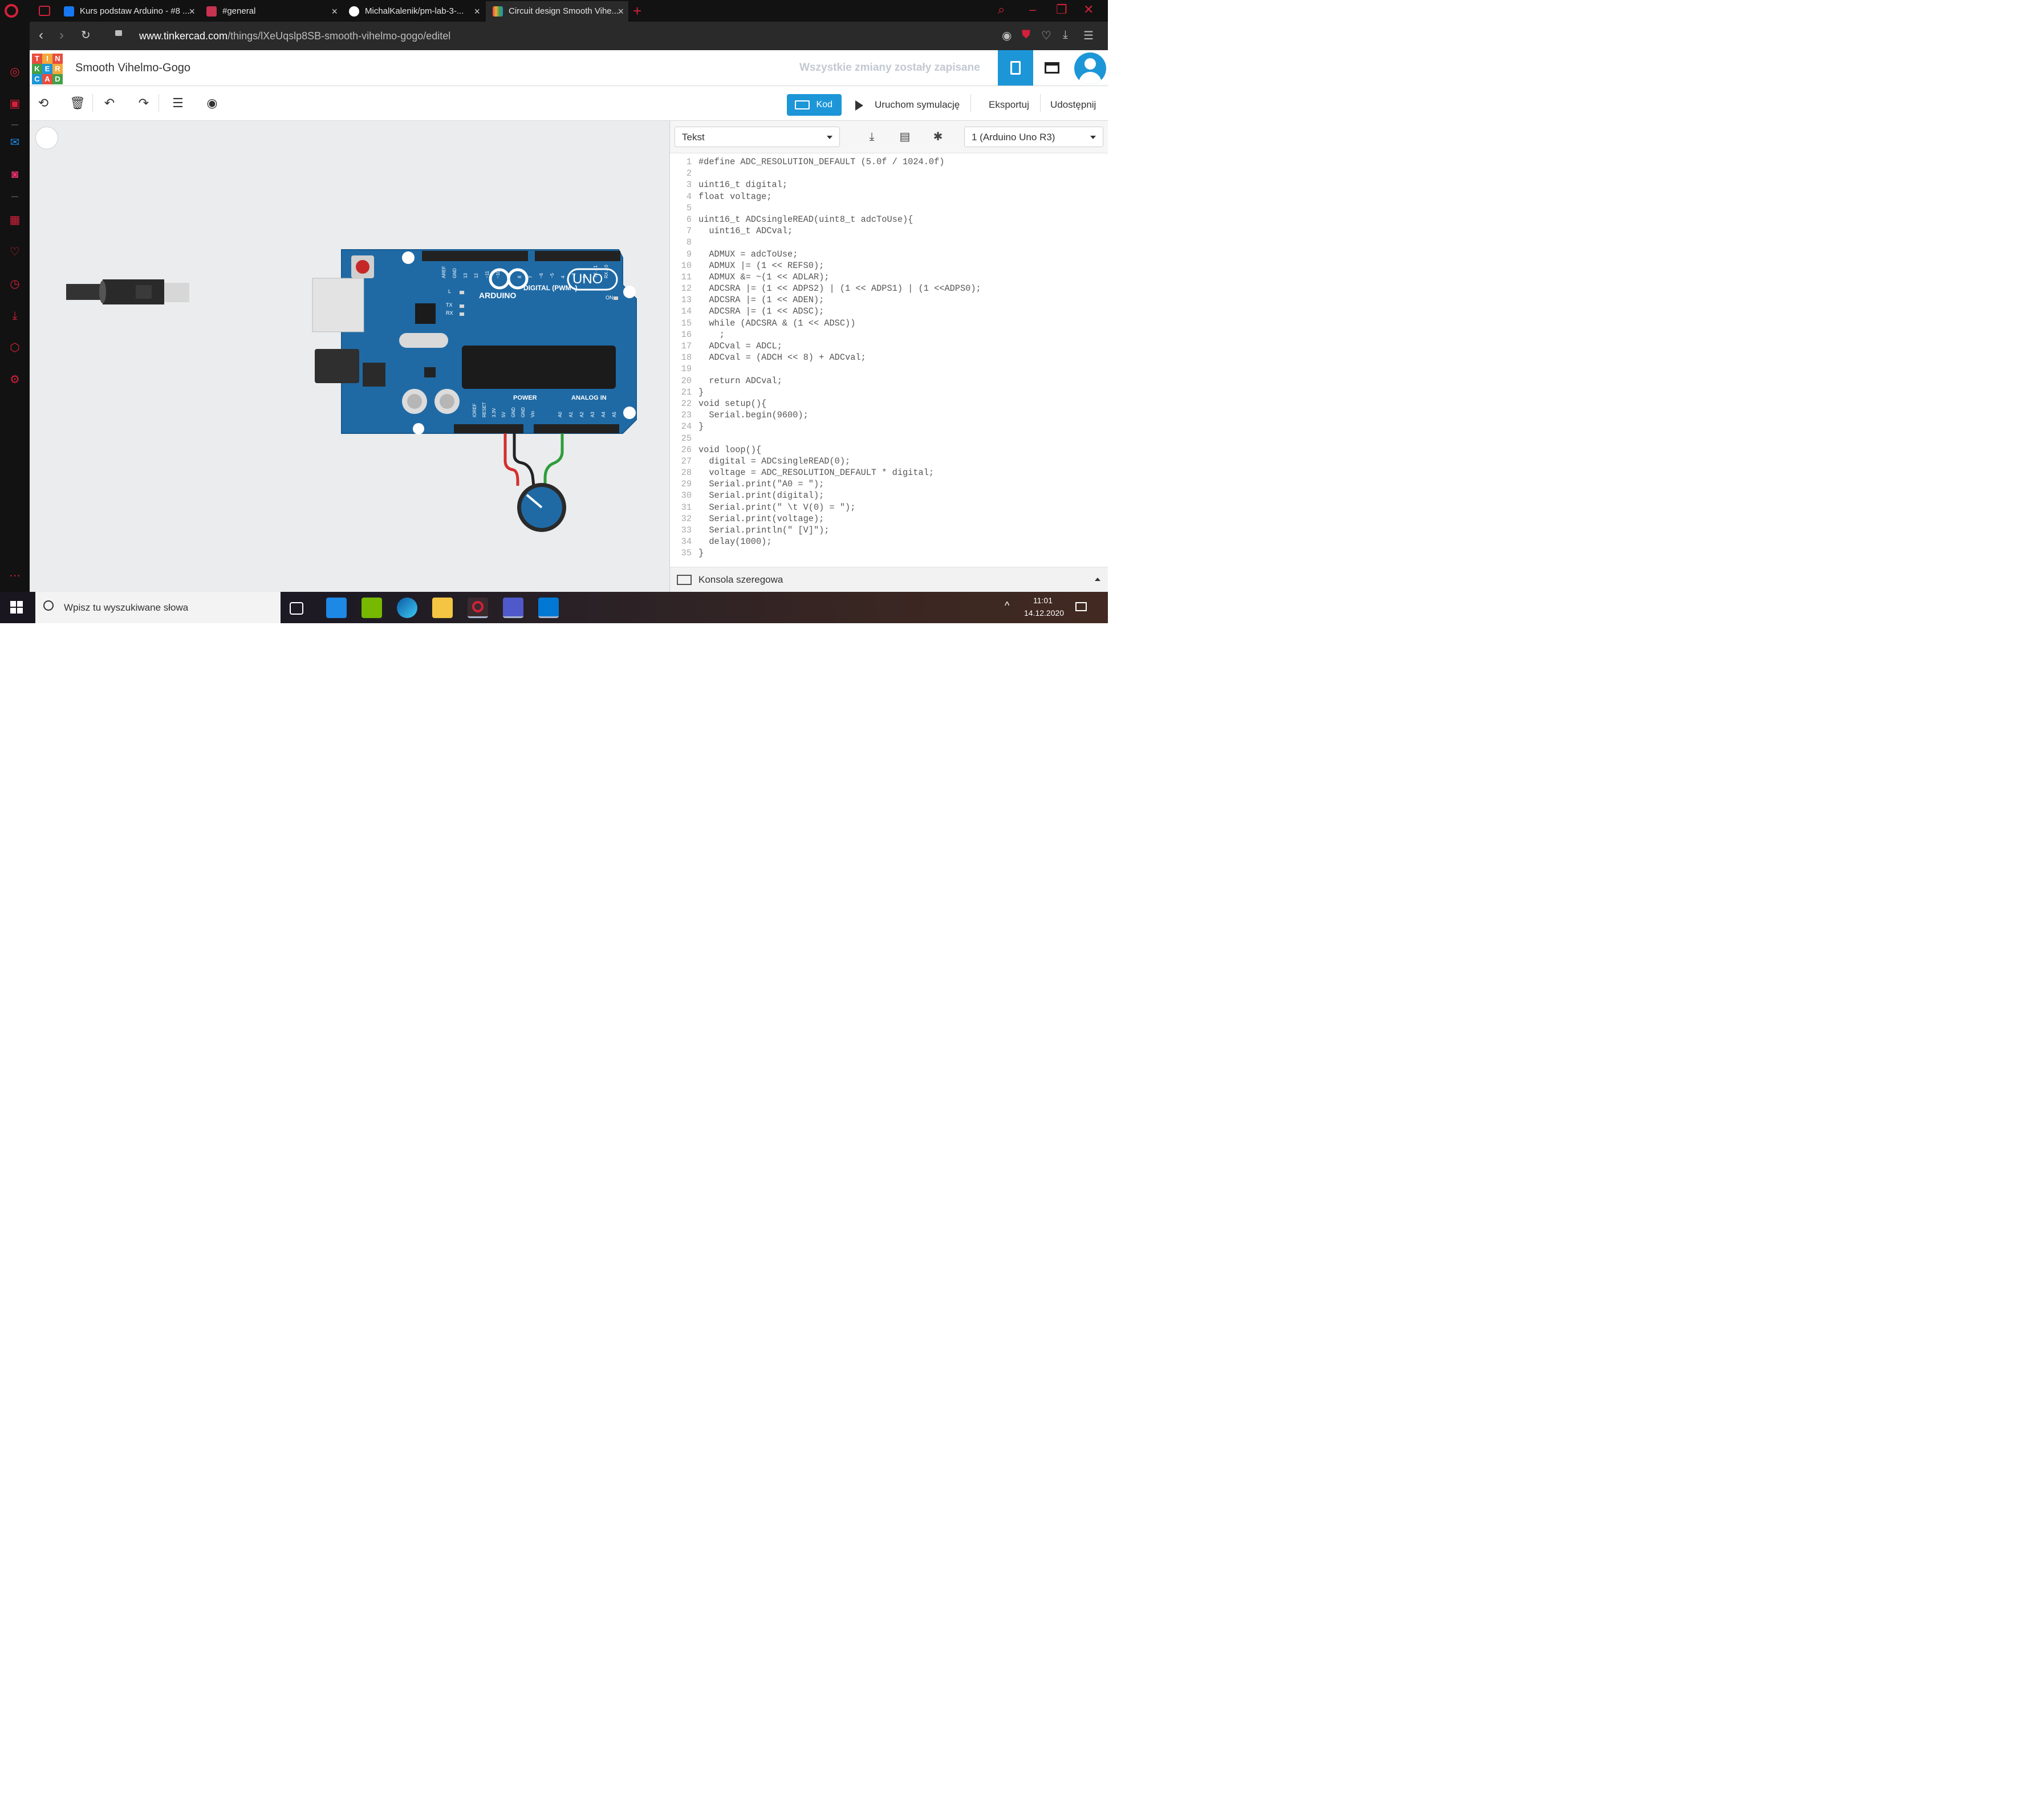 Image resolution: width=2039 pixels, height=1820 pixels. Describe the element at coordinates (889, 242) in the screenshot. I see `code-line: 8` at that location.